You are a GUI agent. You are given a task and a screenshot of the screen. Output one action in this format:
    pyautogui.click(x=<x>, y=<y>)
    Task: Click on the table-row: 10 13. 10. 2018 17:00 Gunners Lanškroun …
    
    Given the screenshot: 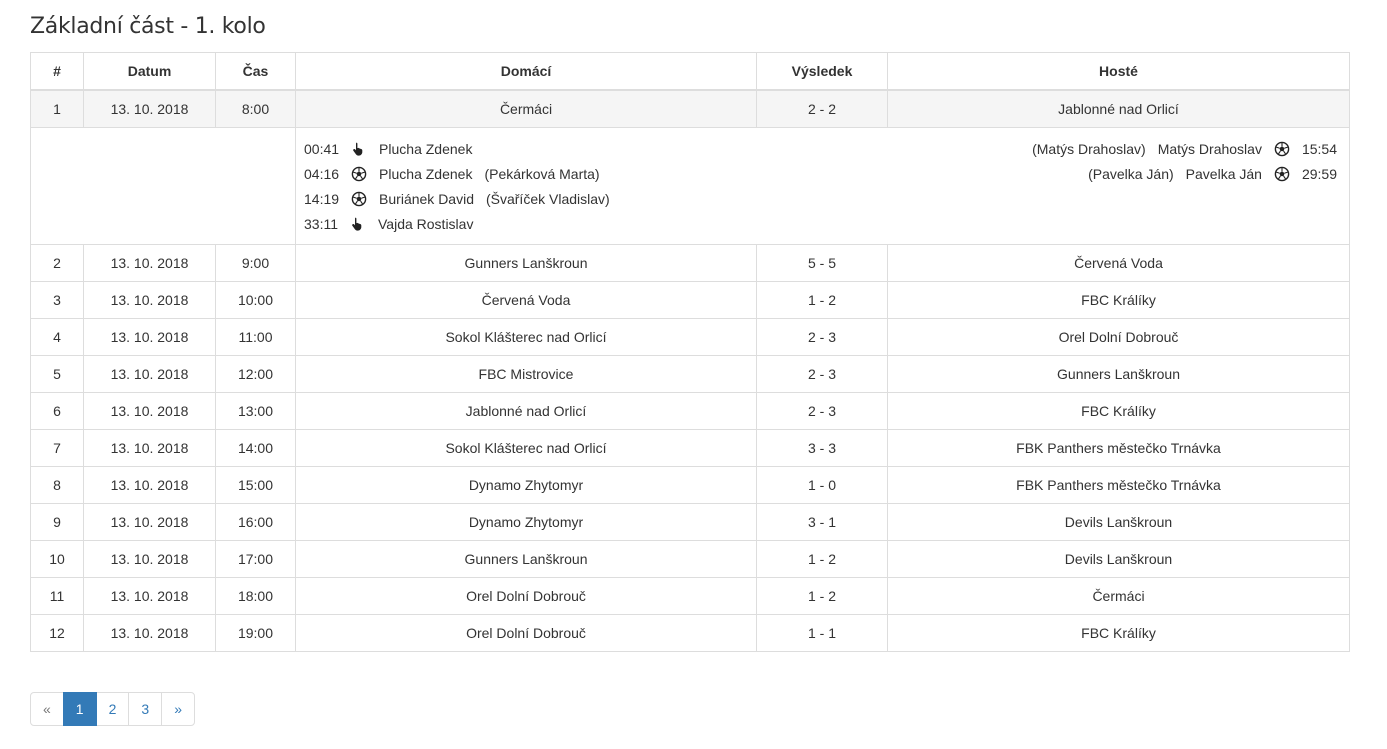 What is the action you would take?
    pyautogui.click(x=690, y=559)
    